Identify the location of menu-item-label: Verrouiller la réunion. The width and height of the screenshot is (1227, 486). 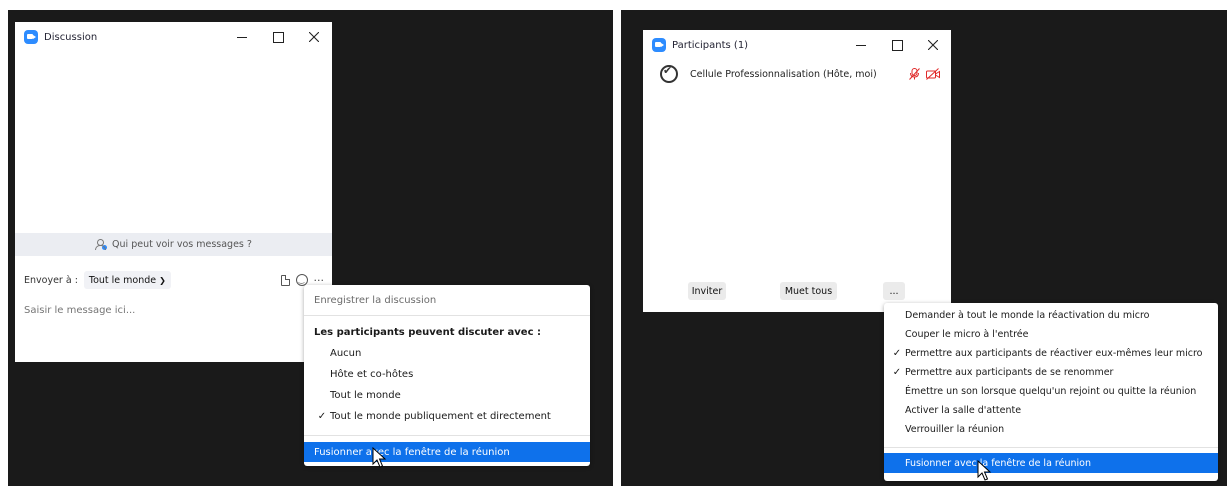
(955, 429).